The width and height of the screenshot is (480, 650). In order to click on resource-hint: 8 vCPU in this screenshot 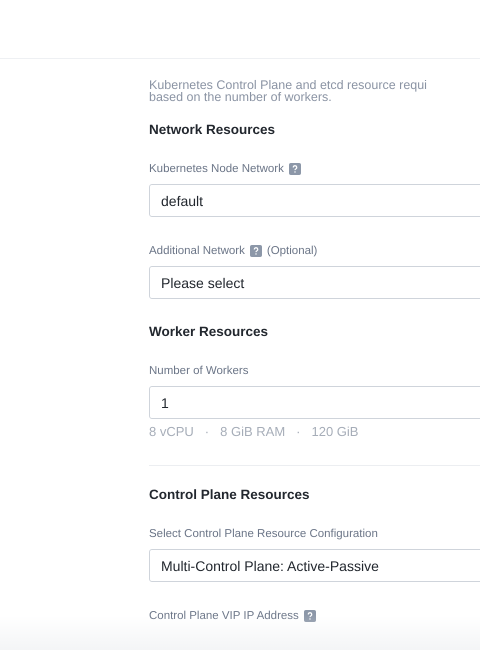, I will do `click(171, 431)`.